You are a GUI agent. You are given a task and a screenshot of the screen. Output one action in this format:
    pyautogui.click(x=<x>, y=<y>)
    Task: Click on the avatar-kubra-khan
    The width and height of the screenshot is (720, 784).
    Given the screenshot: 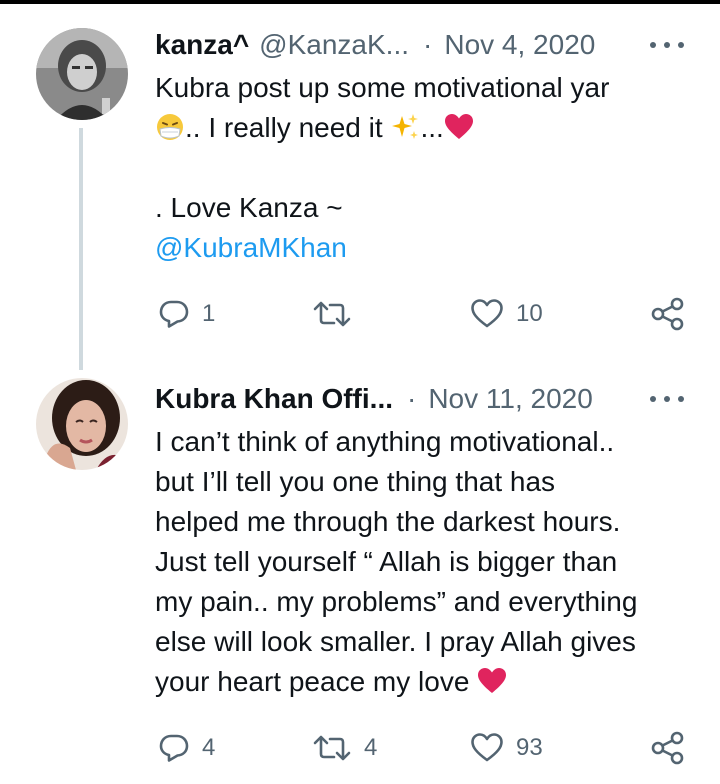 What is the action you would take?
    pyautogui.click(x=82, y=424)
    